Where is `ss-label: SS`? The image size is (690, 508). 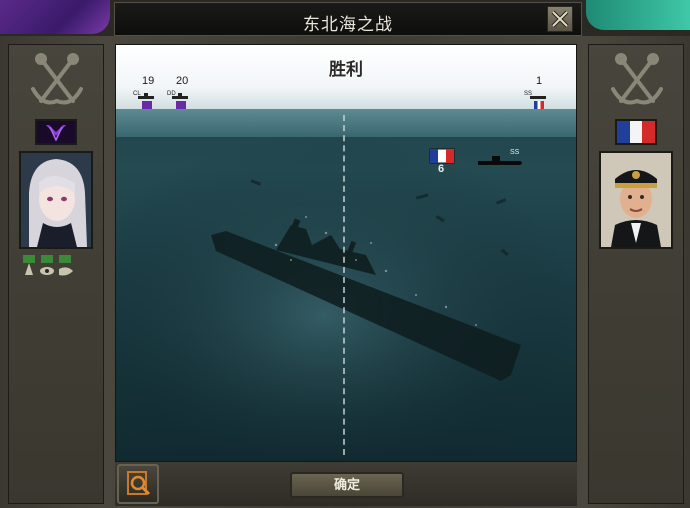 ss-label: SS is located at coordinates (528, 94).